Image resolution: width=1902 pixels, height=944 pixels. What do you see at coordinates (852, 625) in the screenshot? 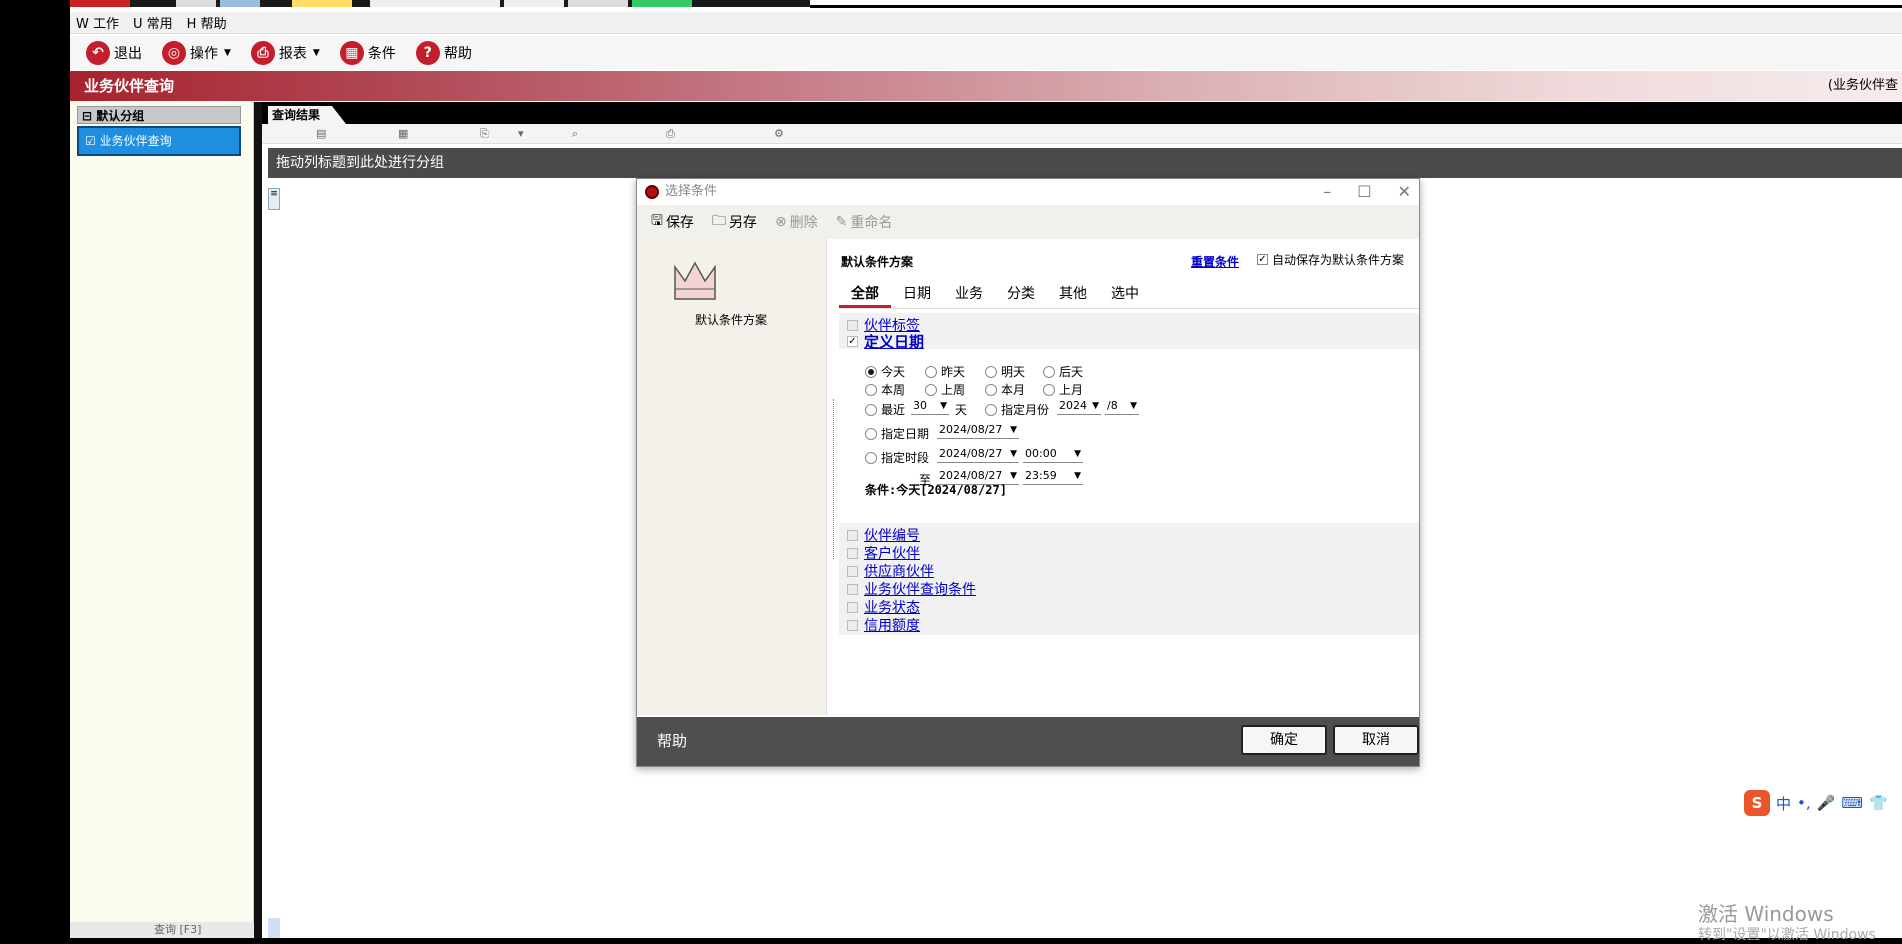
I see `checkbox-icon` at bounding box center [852, 625].